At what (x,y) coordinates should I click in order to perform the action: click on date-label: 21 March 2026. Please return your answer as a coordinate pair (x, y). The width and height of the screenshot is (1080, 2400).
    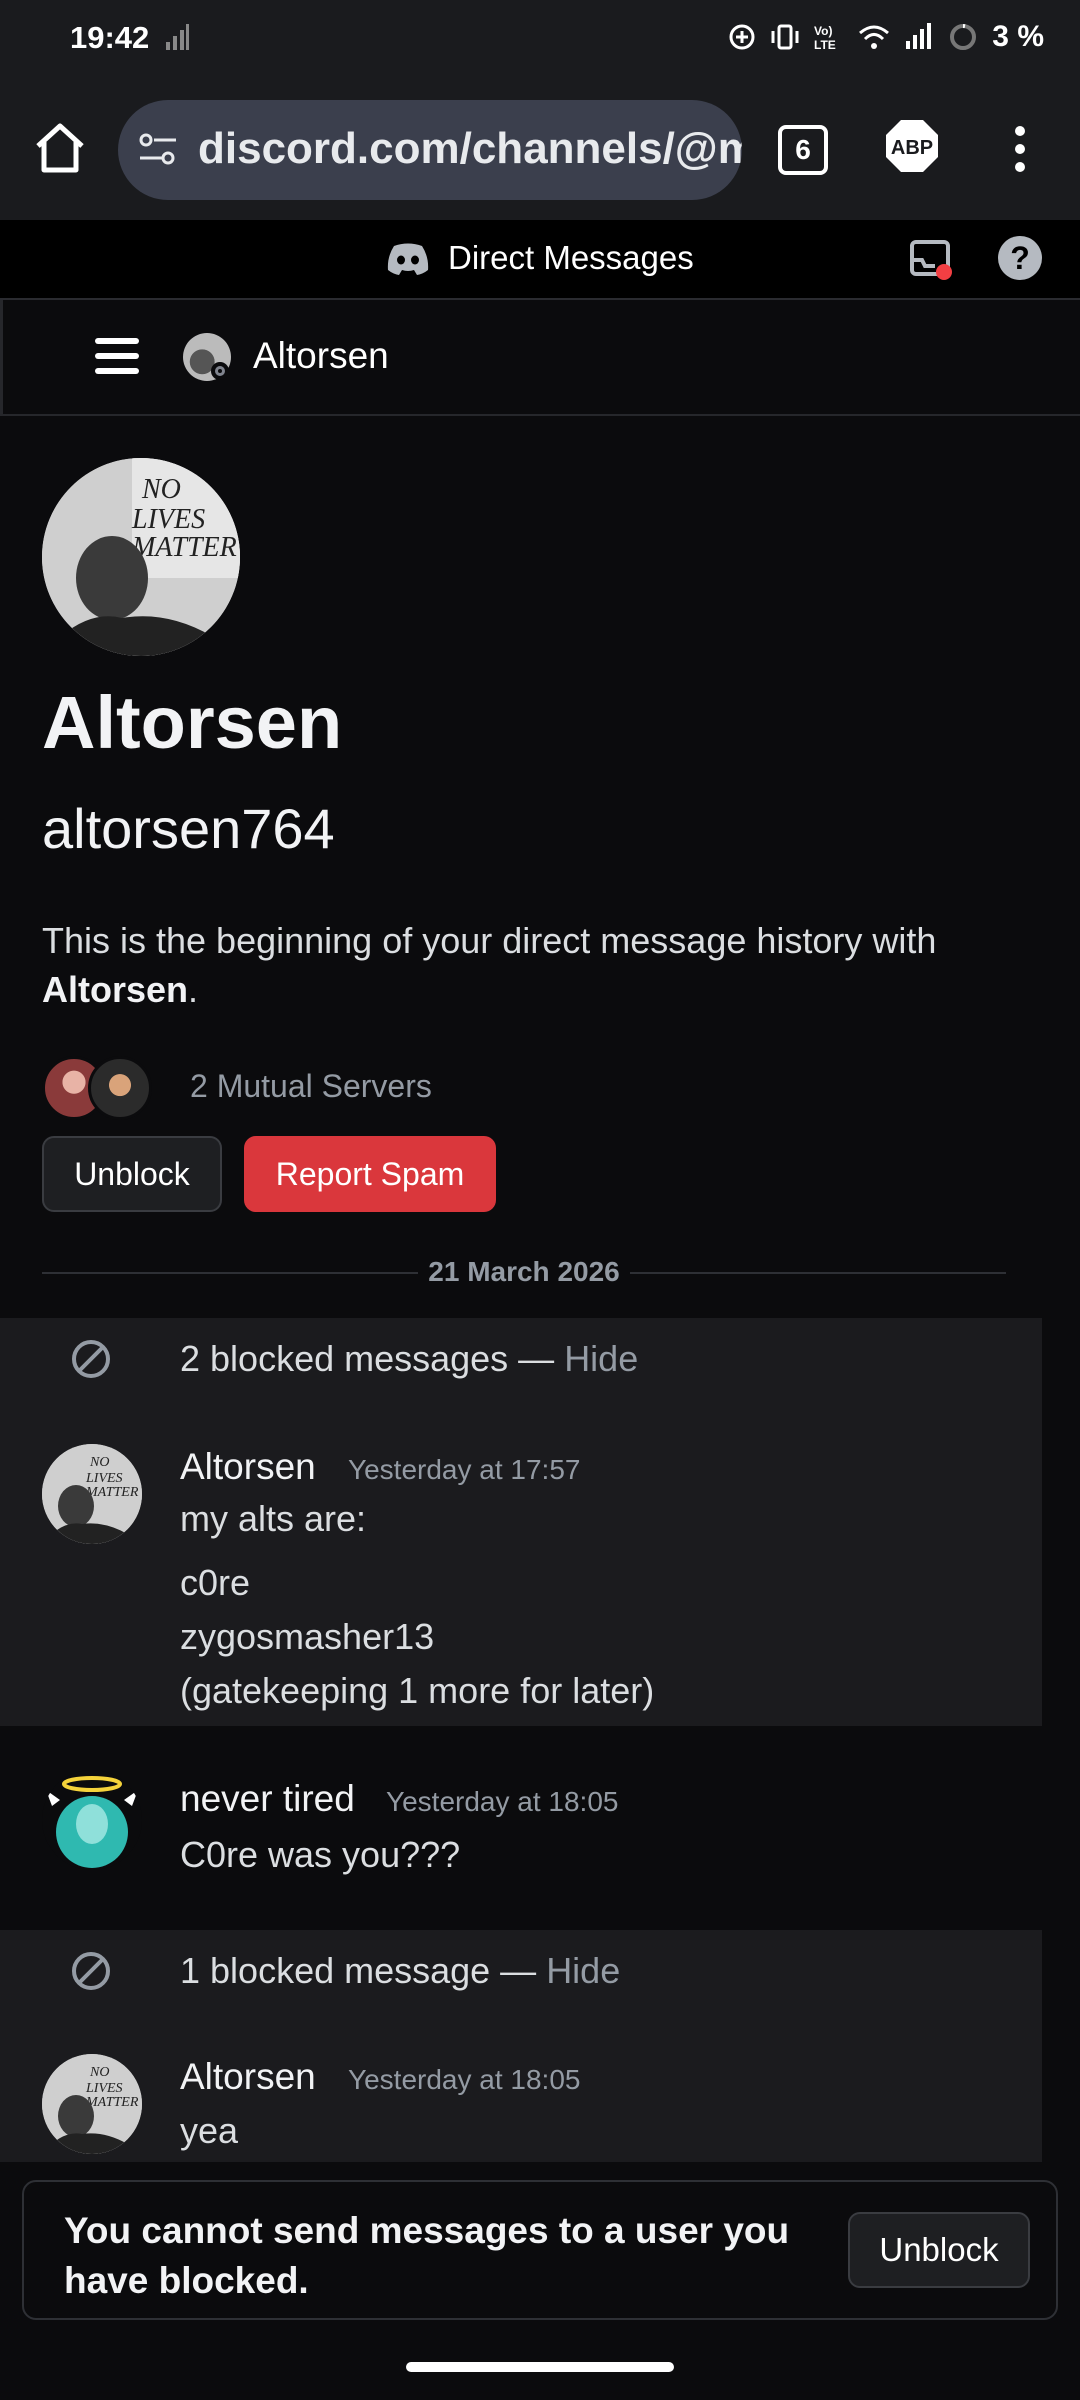
    Looking at the image, I should click on (524, 1271).